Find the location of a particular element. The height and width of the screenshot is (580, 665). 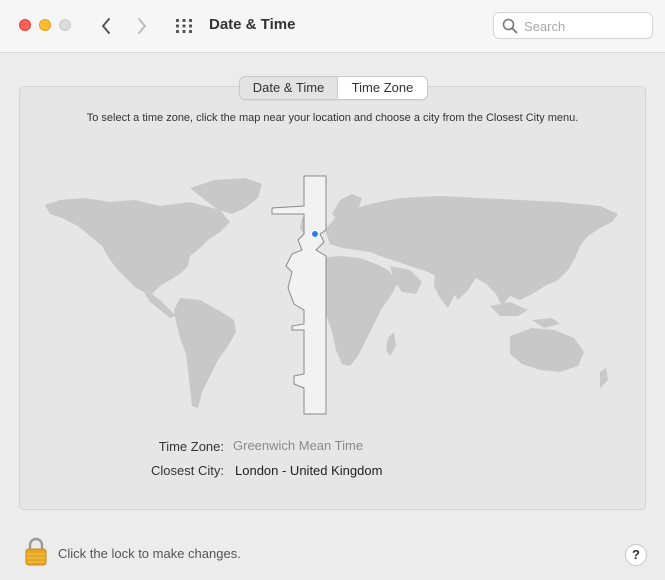

lock-icon is located at coordinates (36, 551).